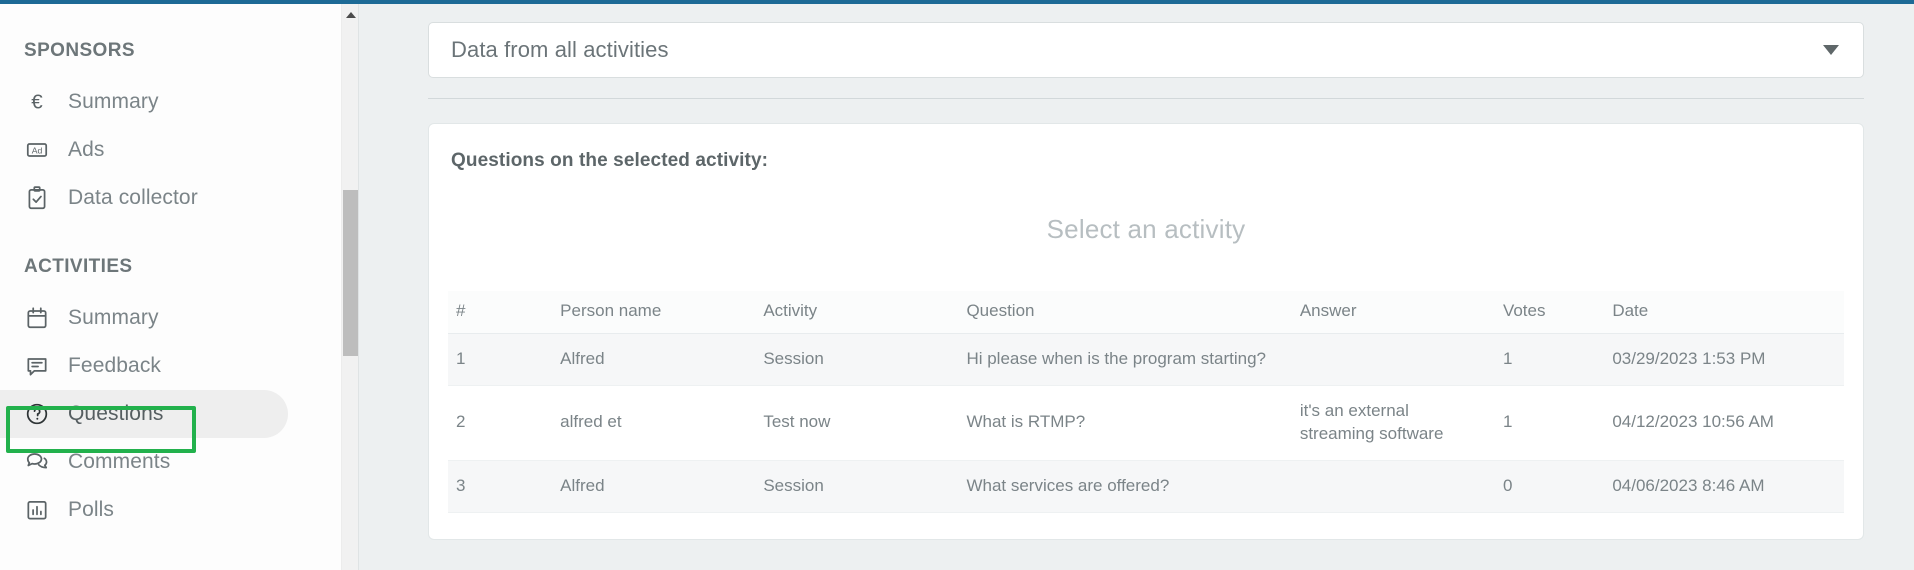  What do you see at coordinates (1125, 312) in the screenshot?
I see `column-header: Question` at bounding box center [1125, 312].